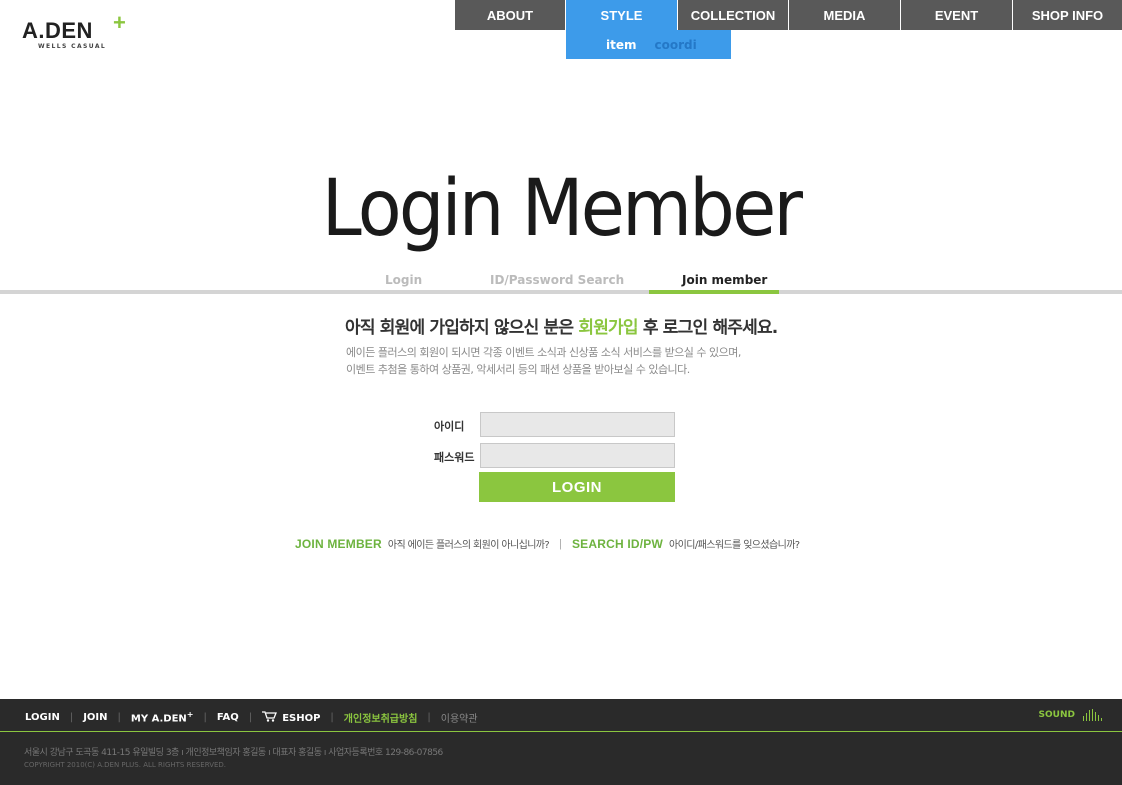 This screenshot has height=785, width=1122. I want to click on footer-terms-link: 이용약관, so click(459, 717).